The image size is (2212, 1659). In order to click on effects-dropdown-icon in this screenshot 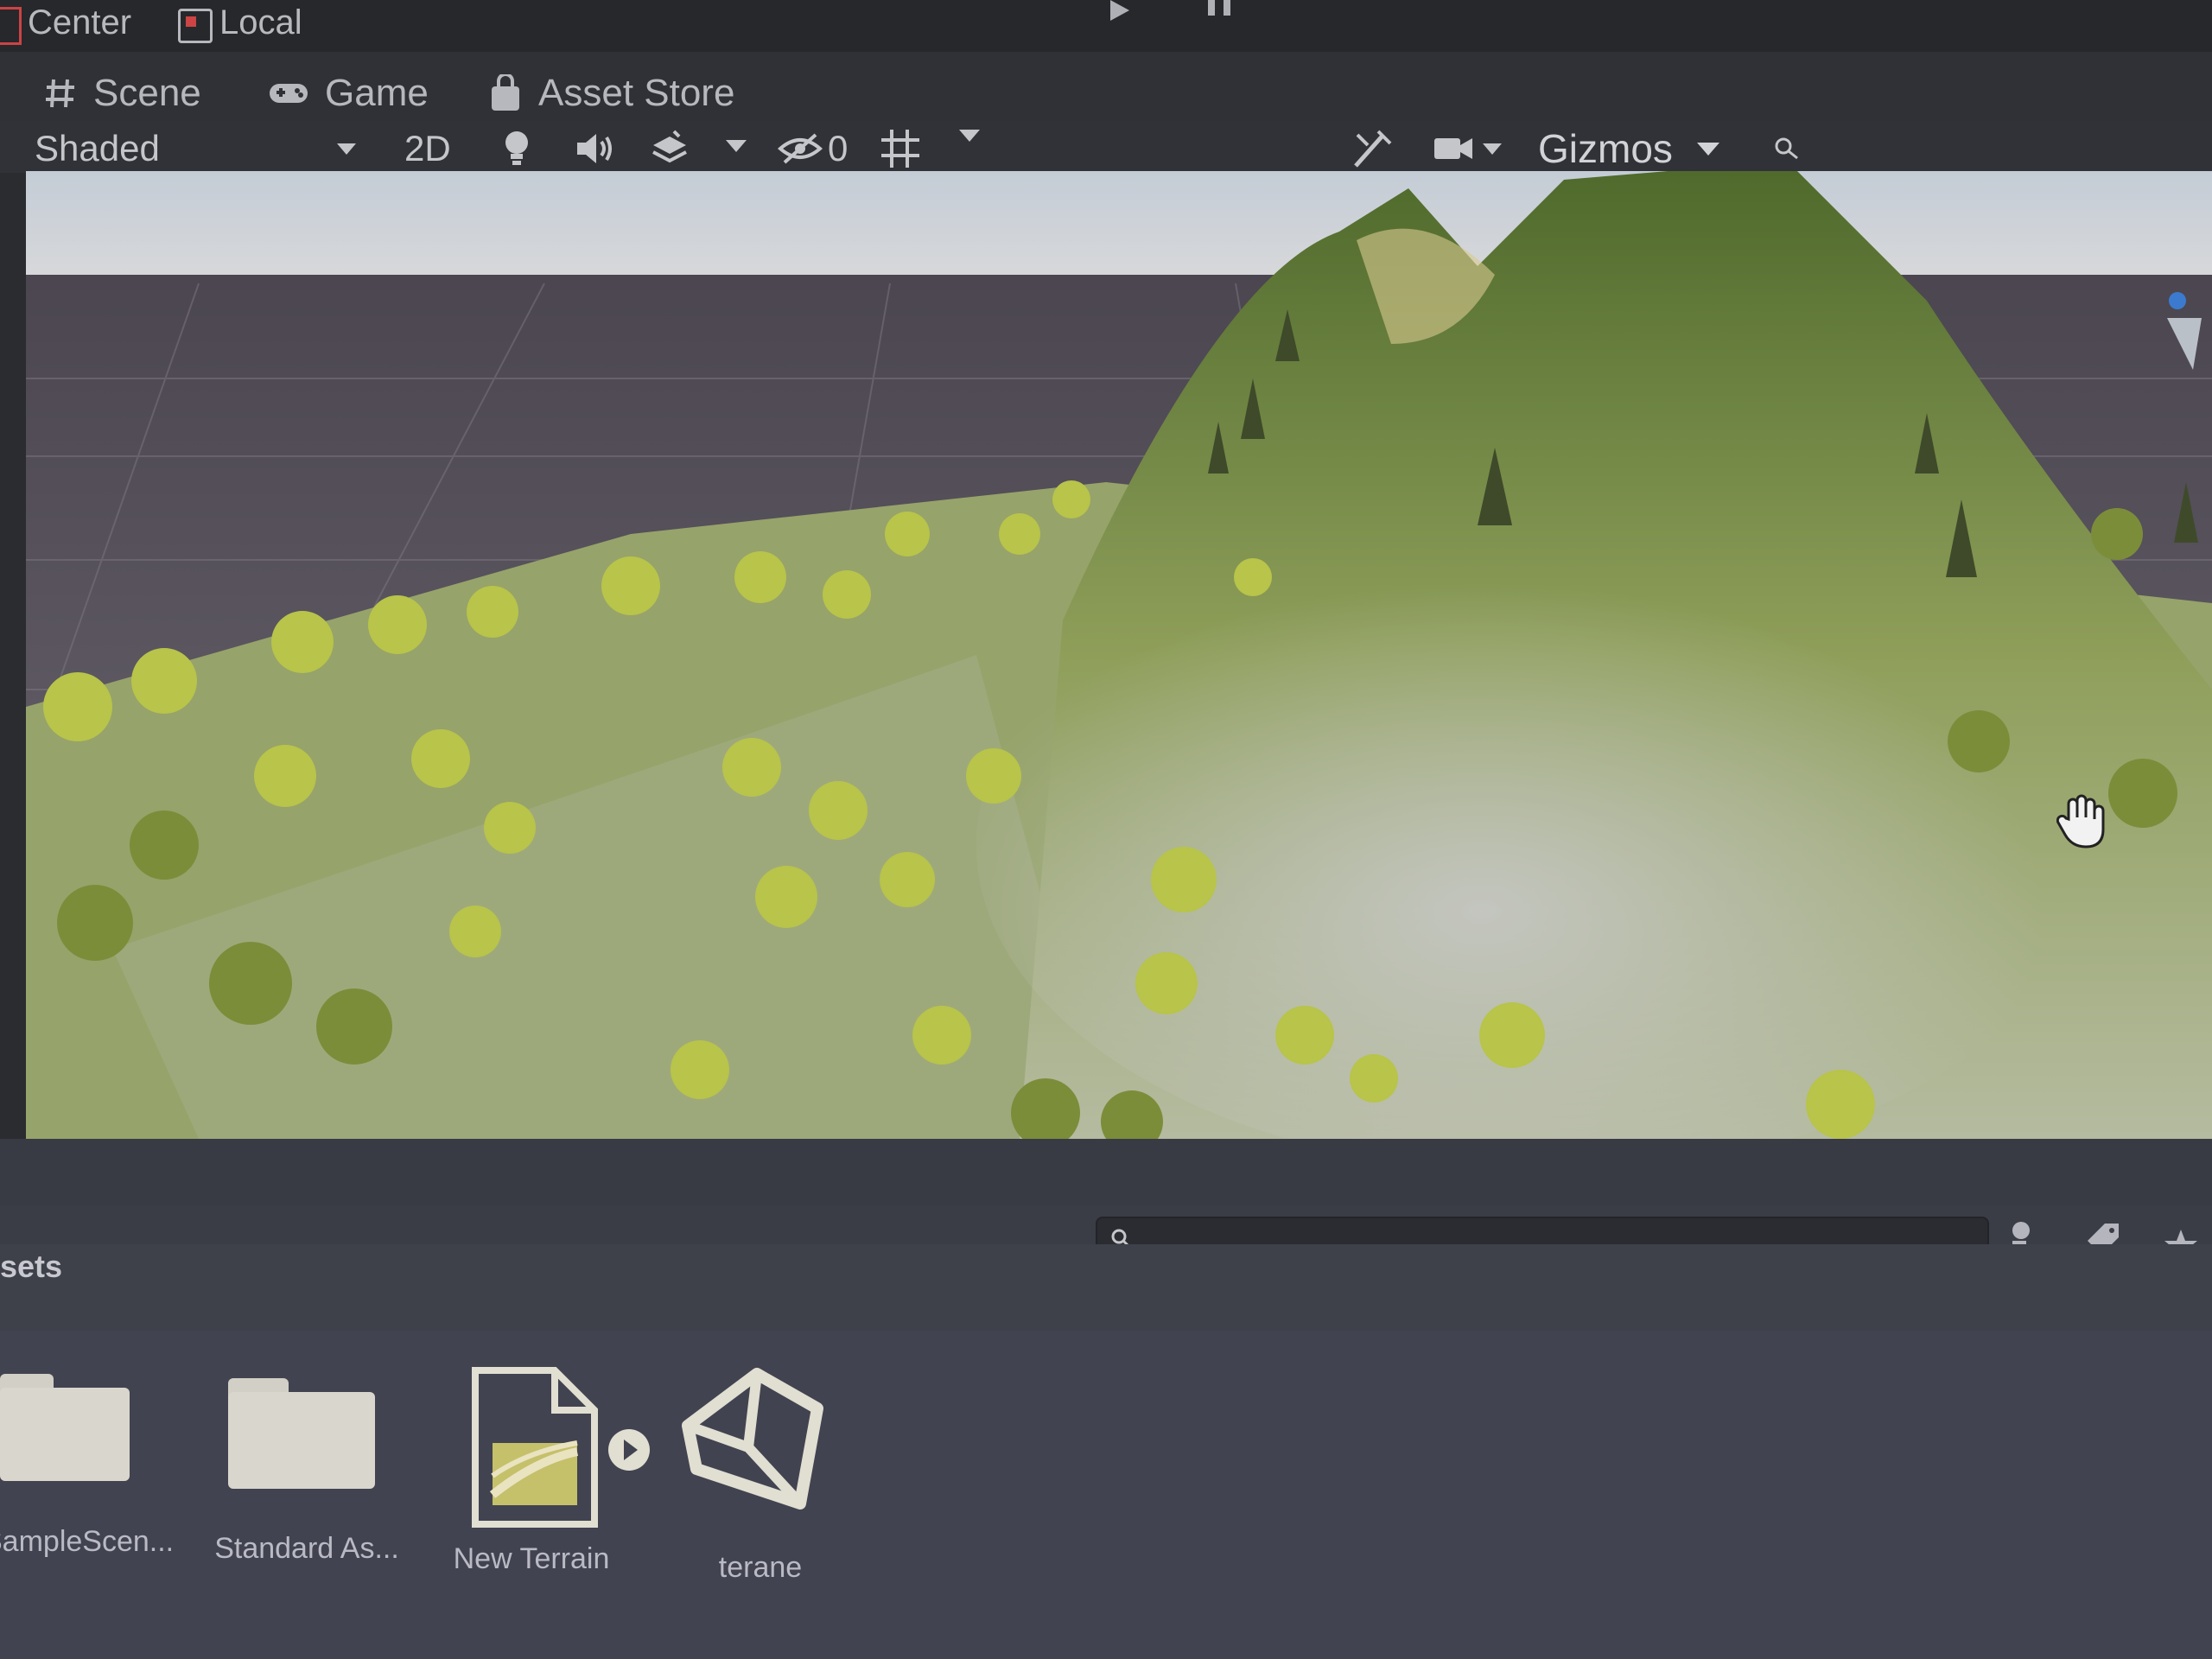, I will do `click(736, 146)`.